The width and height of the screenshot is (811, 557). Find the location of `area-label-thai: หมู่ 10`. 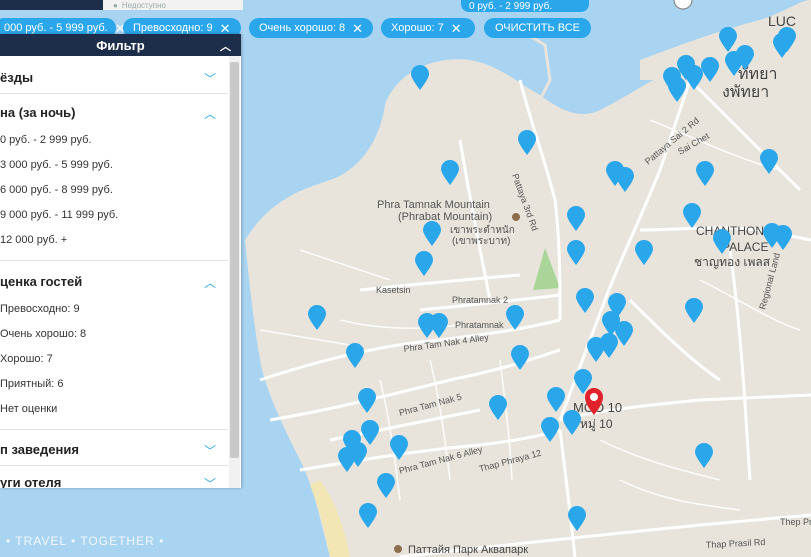

area-label-thai: หมู่ 10 is located at coordinates (596, 424).